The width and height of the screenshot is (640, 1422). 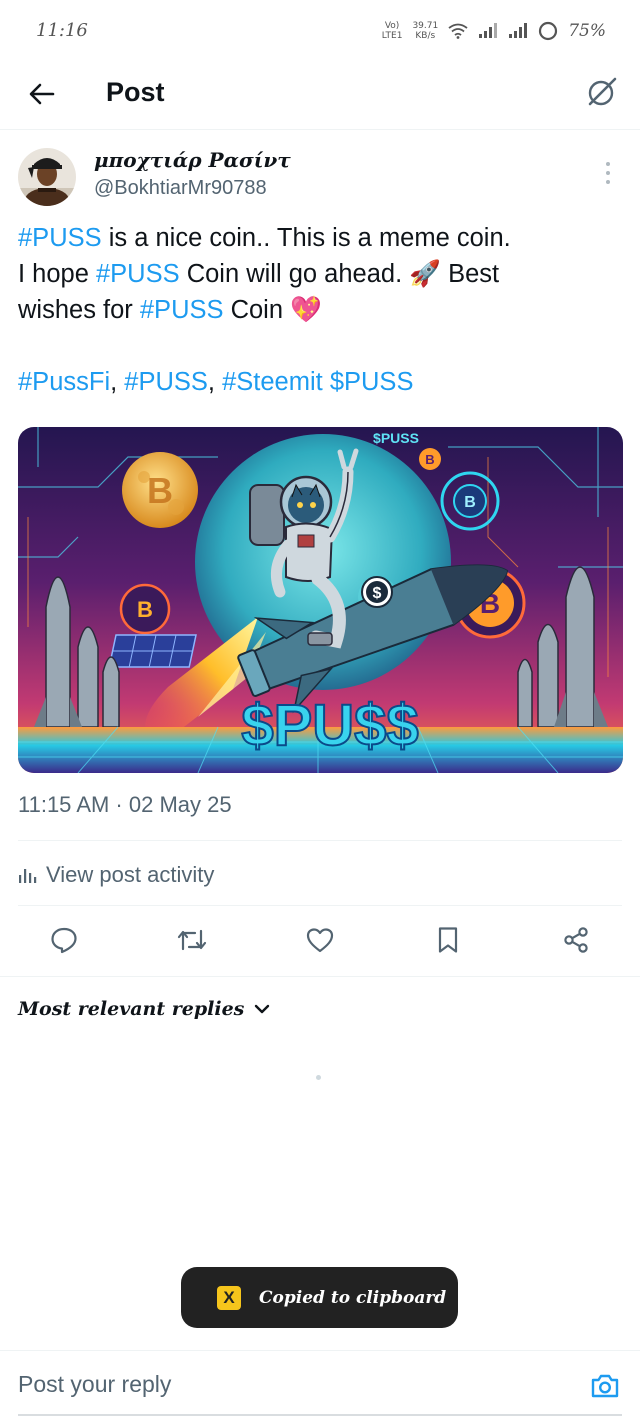 What do you see at coordinates (329, 725) in the screenshot?
I see `image-big-label: $PU$$` at bounding box center [329, 725].